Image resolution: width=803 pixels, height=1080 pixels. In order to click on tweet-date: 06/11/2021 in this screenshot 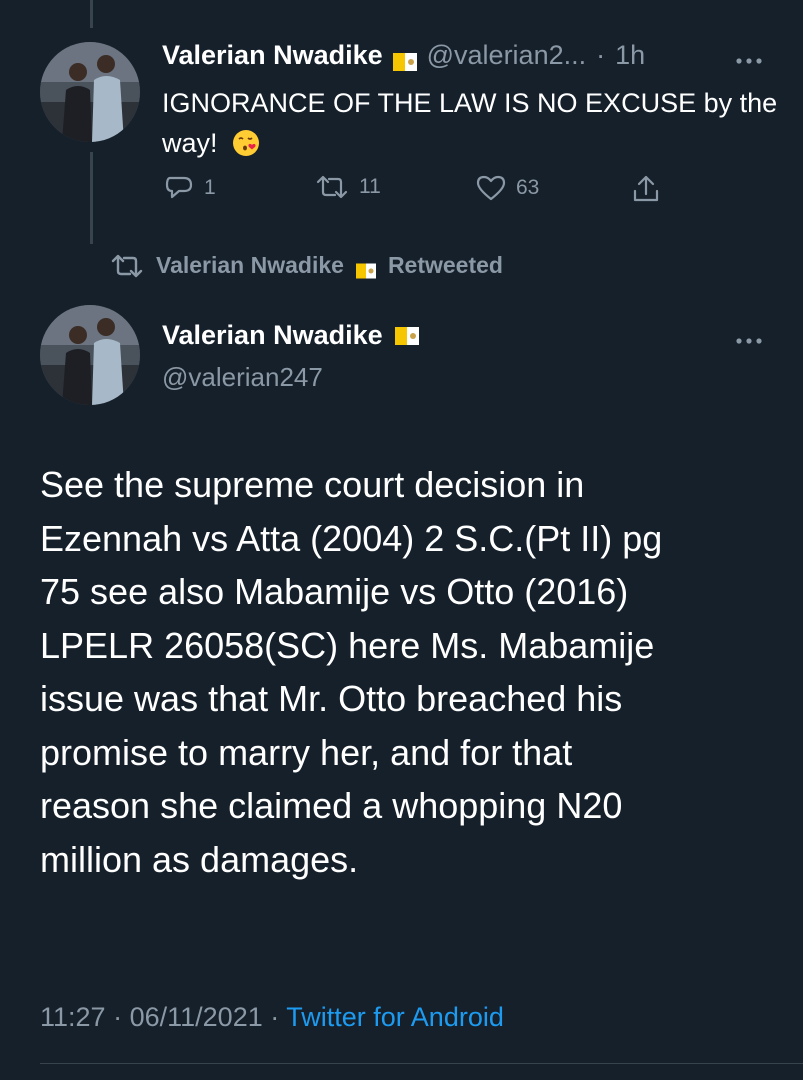, I will do `click(196, 1017)`.